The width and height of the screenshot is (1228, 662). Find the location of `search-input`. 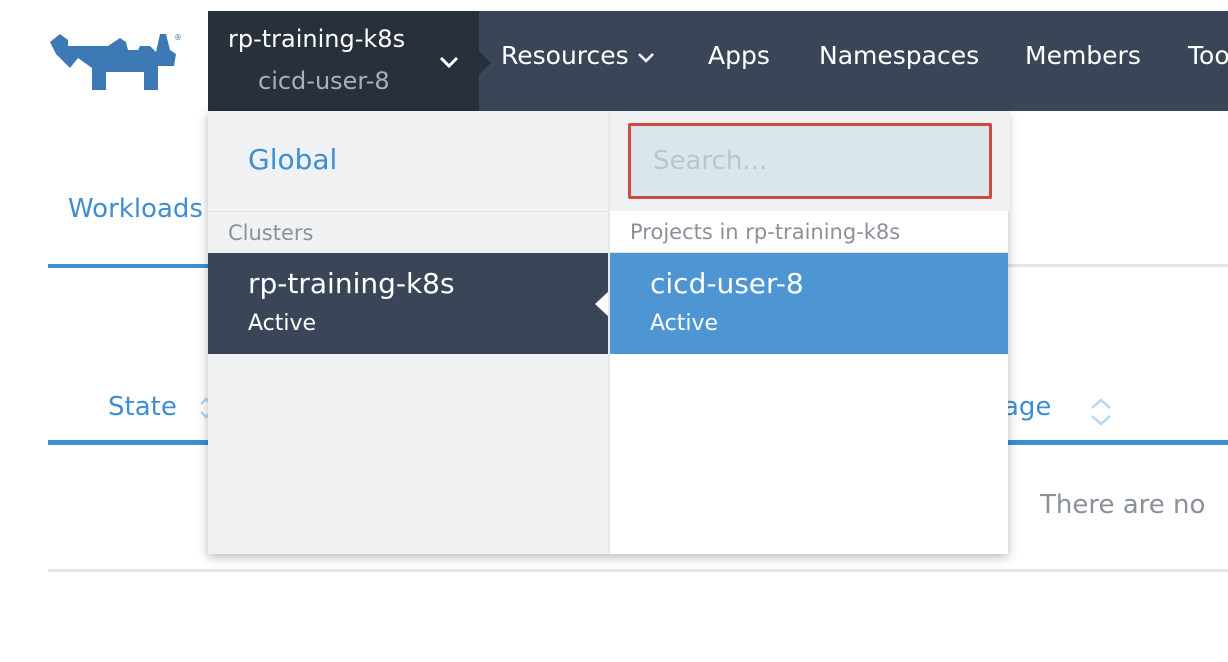

search-input is located at coordinates (810, 161).